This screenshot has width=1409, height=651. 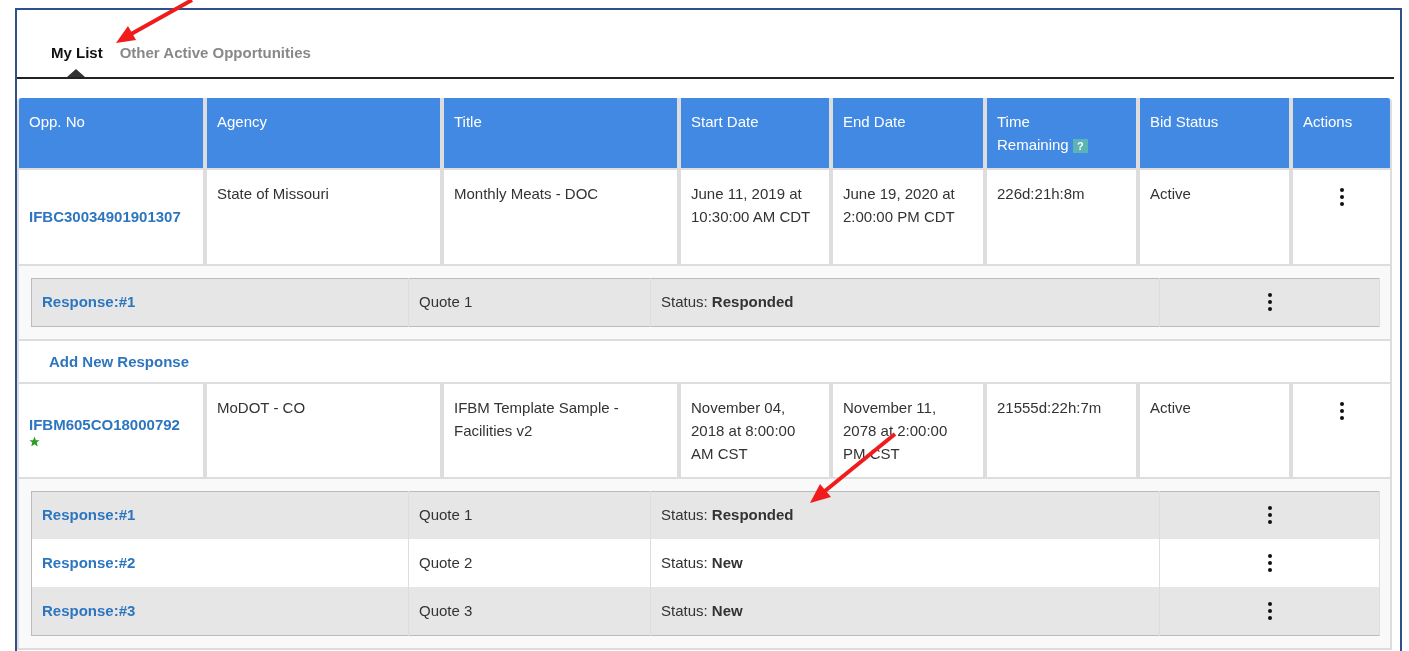 I want to click on opportunity-link: IFBC30034901901307, so click(x=105, y=216).